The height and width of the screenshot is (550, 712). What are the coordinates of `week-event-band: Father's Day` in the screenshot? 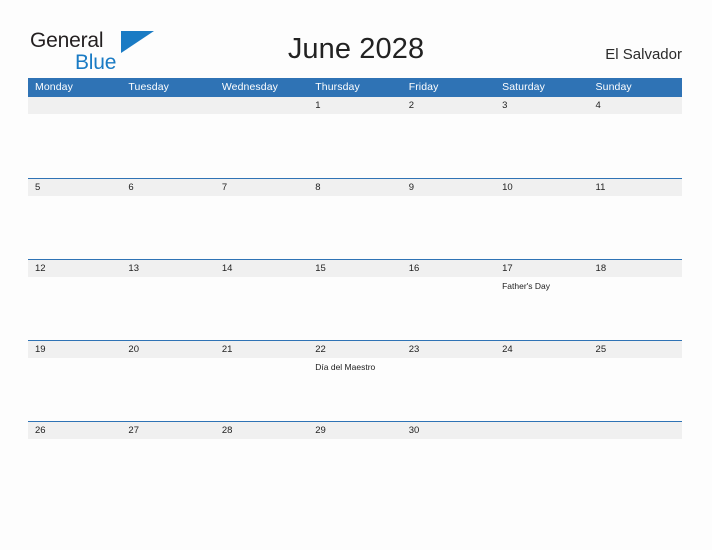 It's located at (355, 308).